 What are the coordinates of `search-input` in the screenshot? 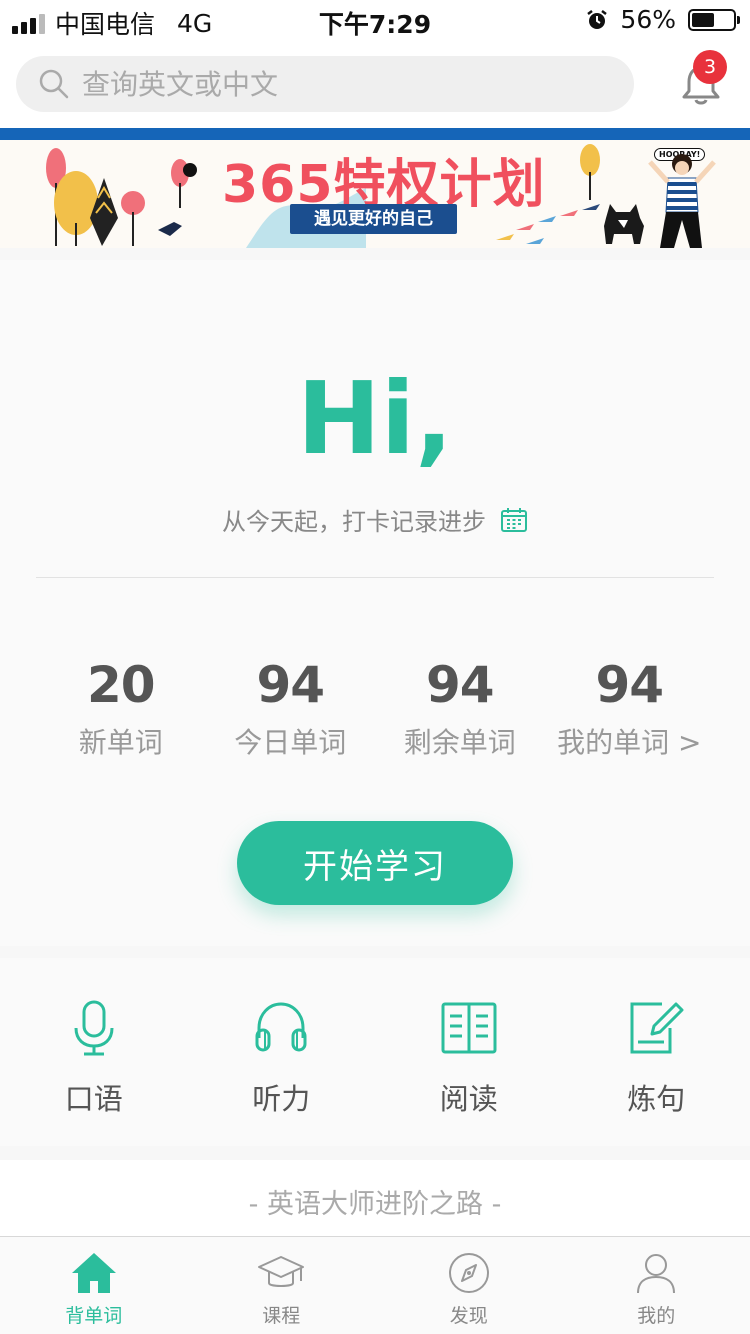 It's located at (342, 84).